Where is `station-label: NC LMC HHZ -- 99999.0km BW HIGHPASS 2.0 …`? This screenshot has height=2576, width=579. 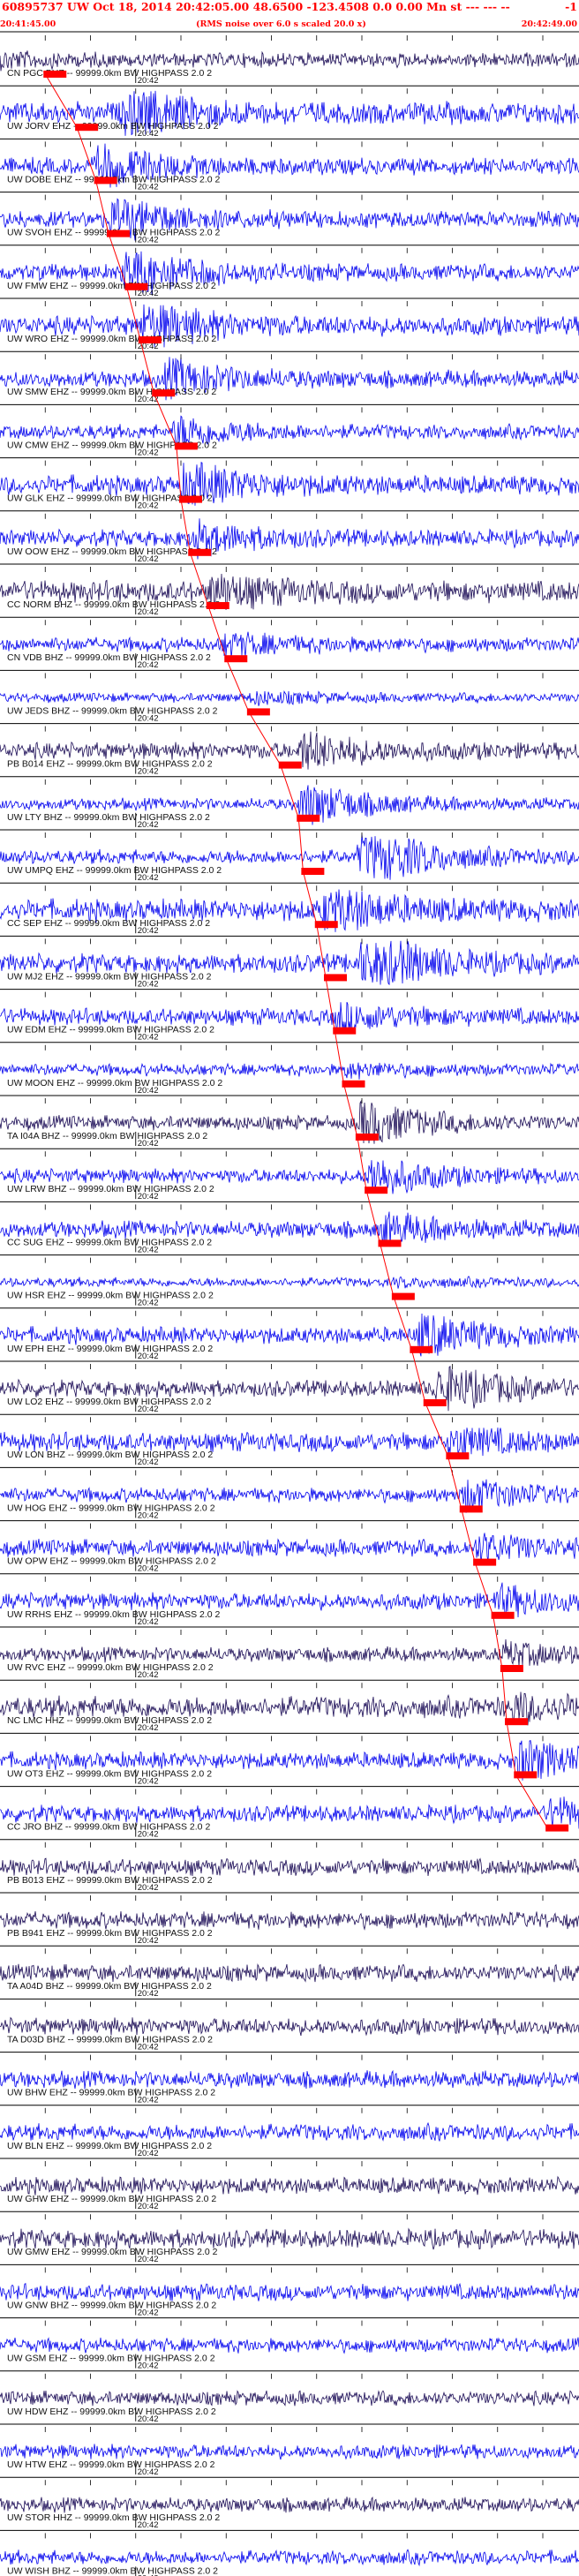
station-label: NC LMC HHZ -- 99999.0km BW HIGHPASS 2.0 … is located at coordinates (109, 1721).